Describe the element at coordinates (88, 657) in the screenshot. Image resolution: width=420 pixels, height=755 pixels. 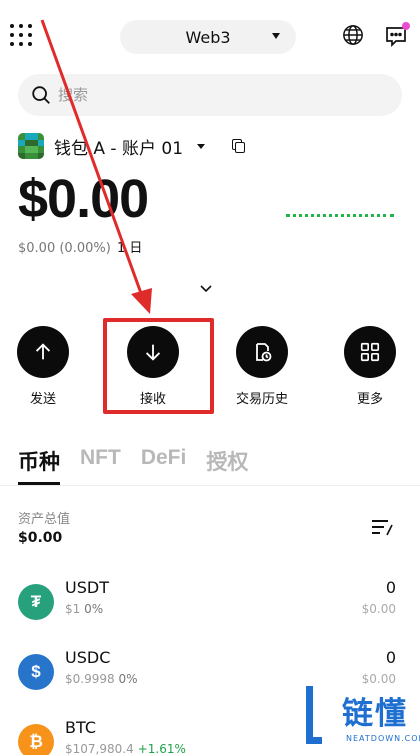
I see `asset-symbol: USDC` at that location.